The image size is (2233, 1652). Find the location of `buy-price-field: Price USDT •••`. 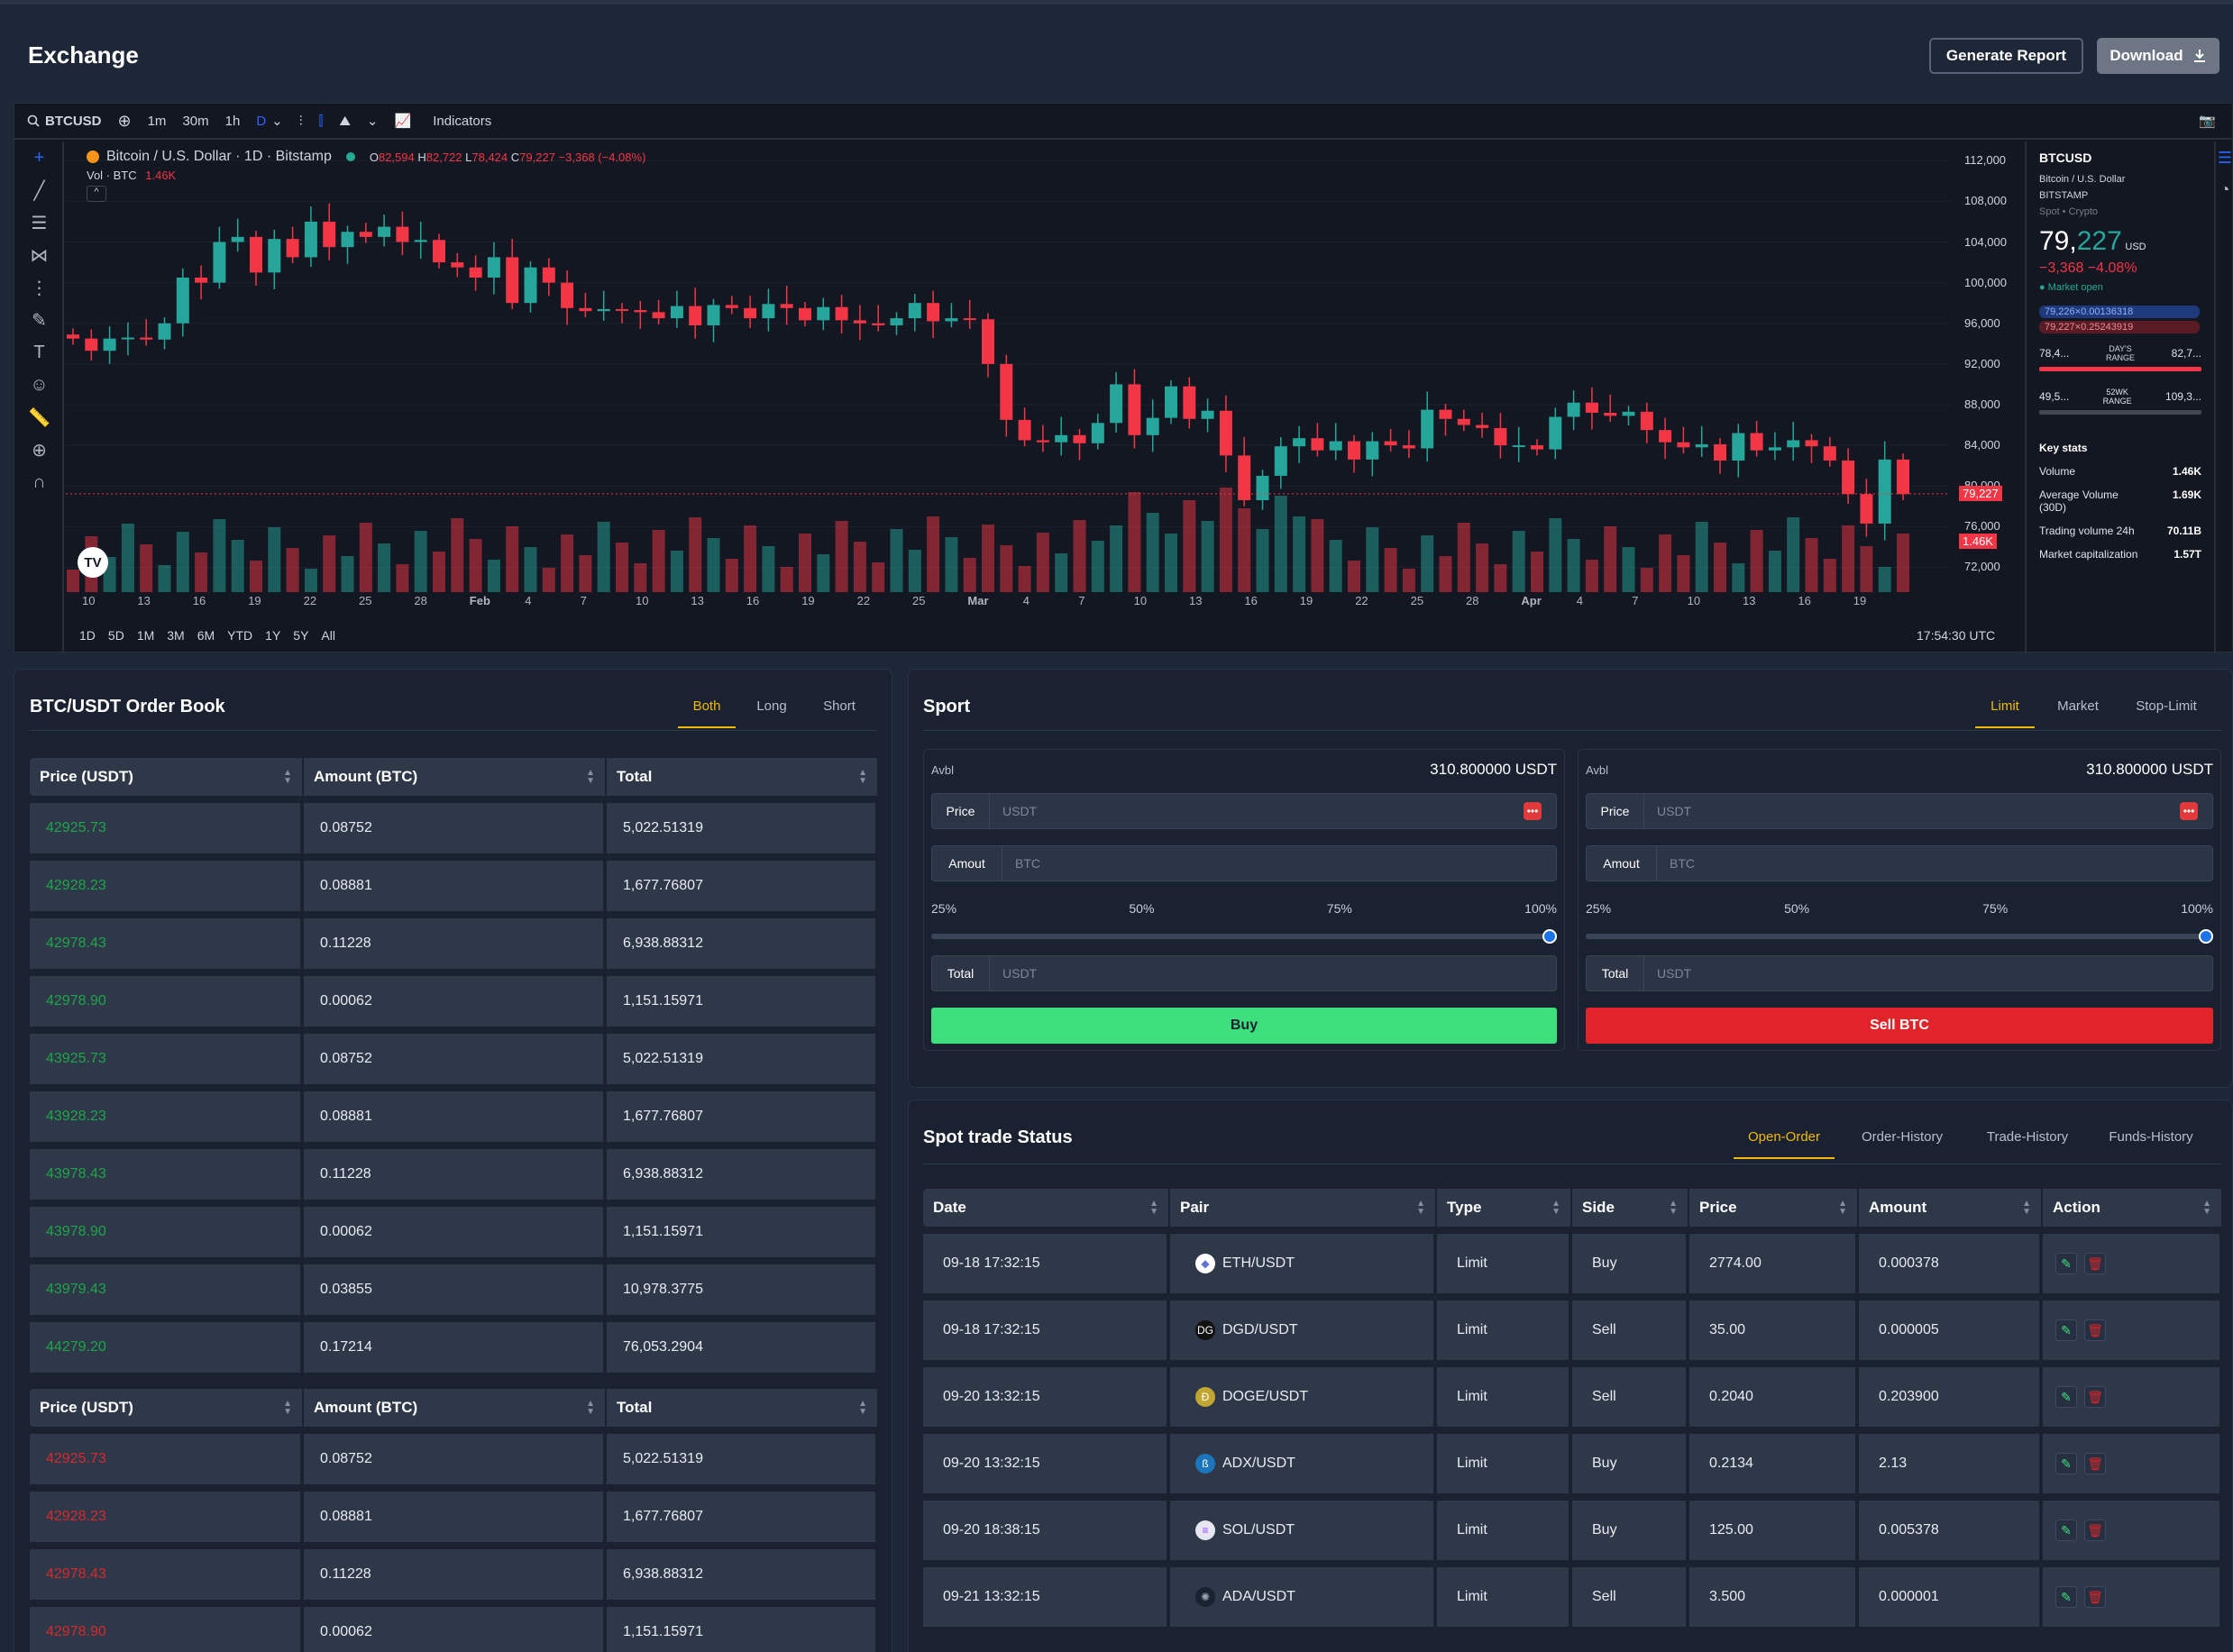

buy-price-field: Price USDT ••• is located at coordinates (1244, 811).